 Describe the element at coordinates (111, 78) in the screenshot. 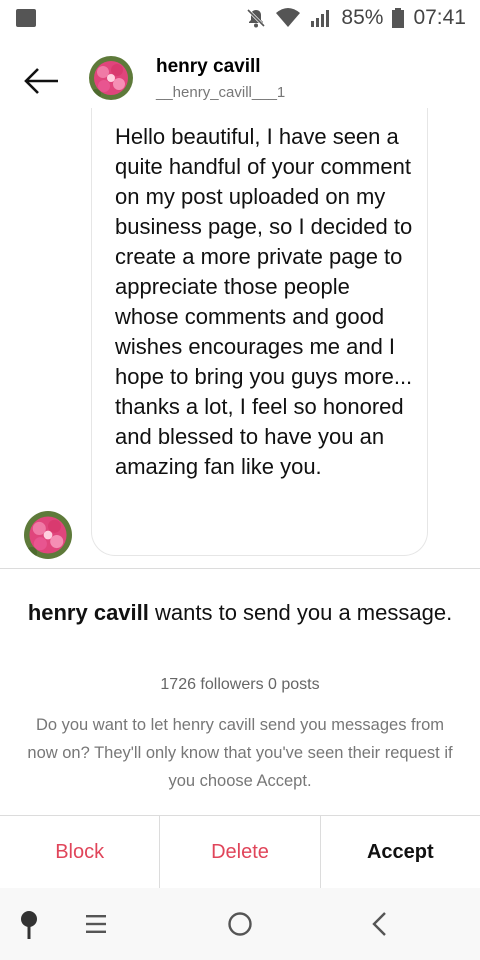

I see `avatar` at that location.